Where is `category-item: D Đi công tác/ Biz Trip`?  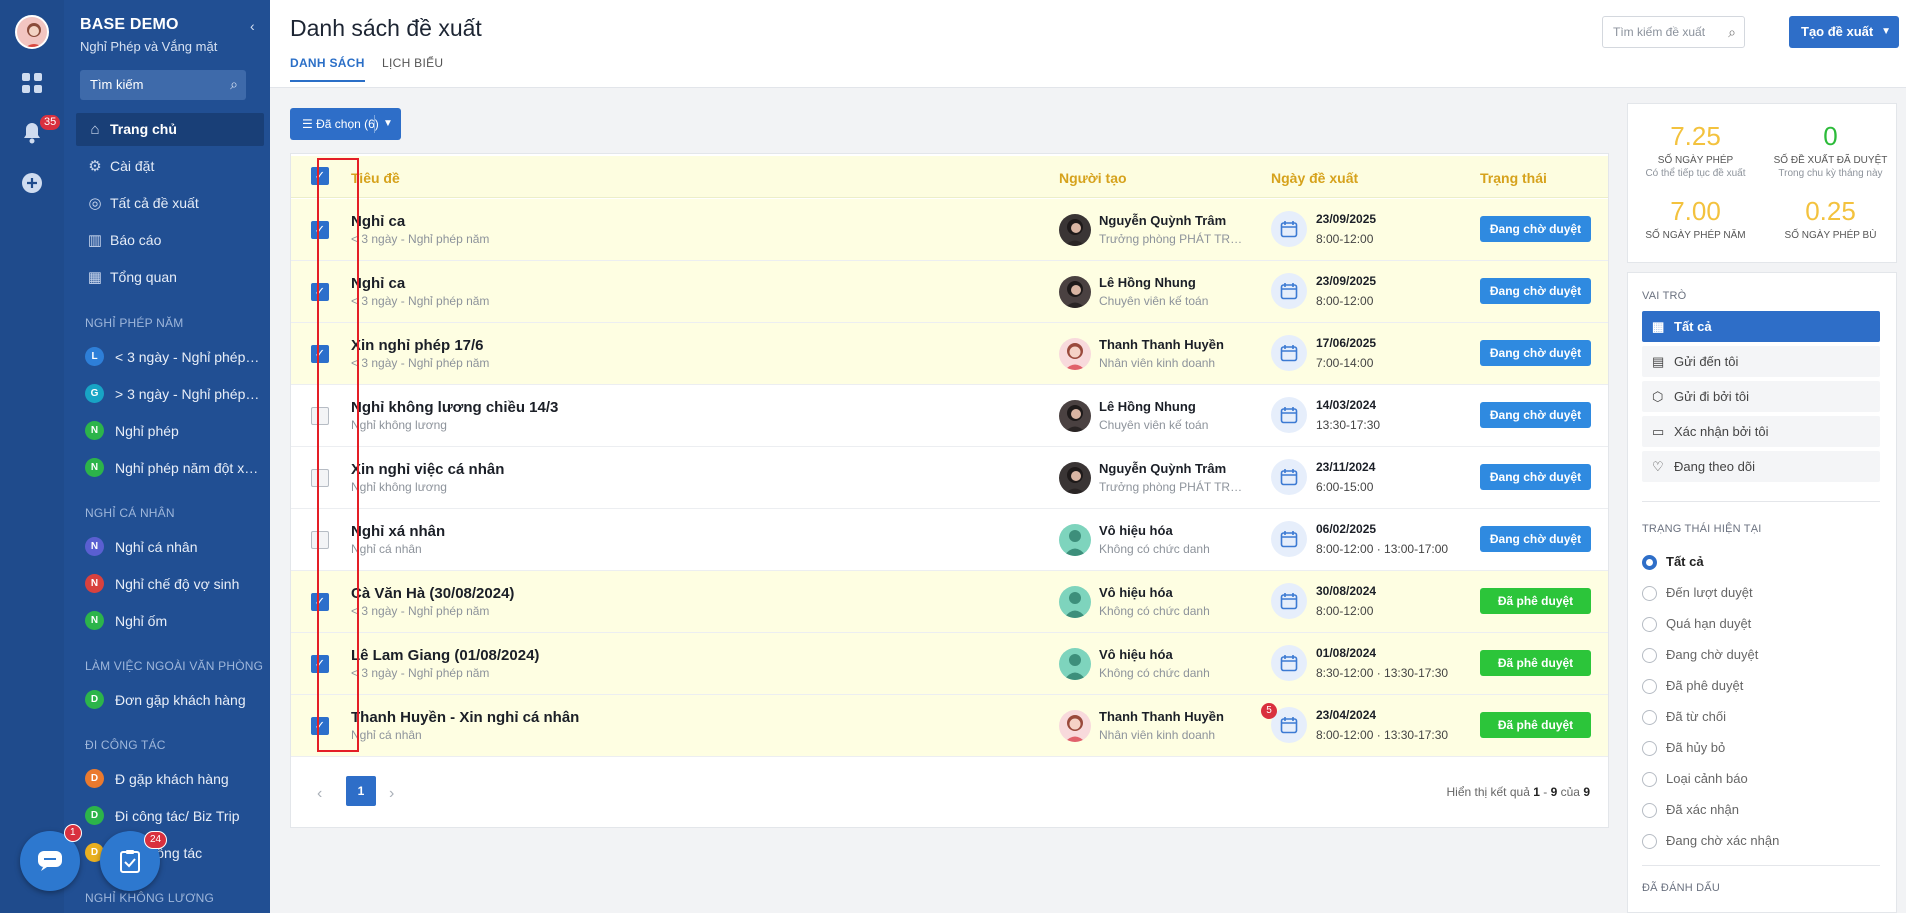
category-item: D Đi công tác/ Biz Trip is located at coordinates (172, 816).